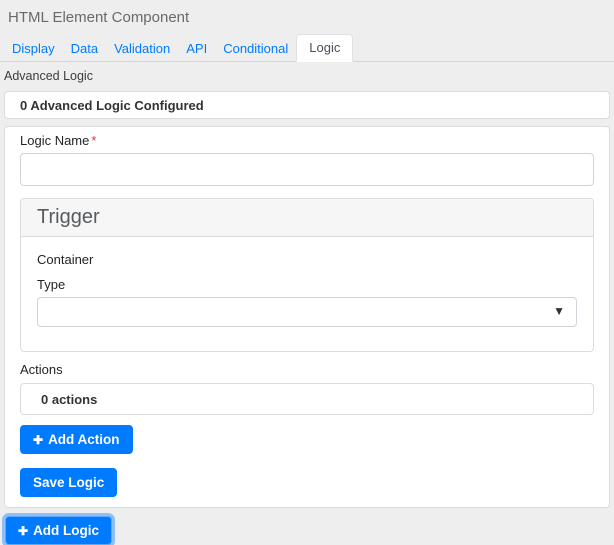  Describe the element at coordinates (48, 76) in the screenshot. I see `advanced-logic-section-label: Advanced Logic` at that location.